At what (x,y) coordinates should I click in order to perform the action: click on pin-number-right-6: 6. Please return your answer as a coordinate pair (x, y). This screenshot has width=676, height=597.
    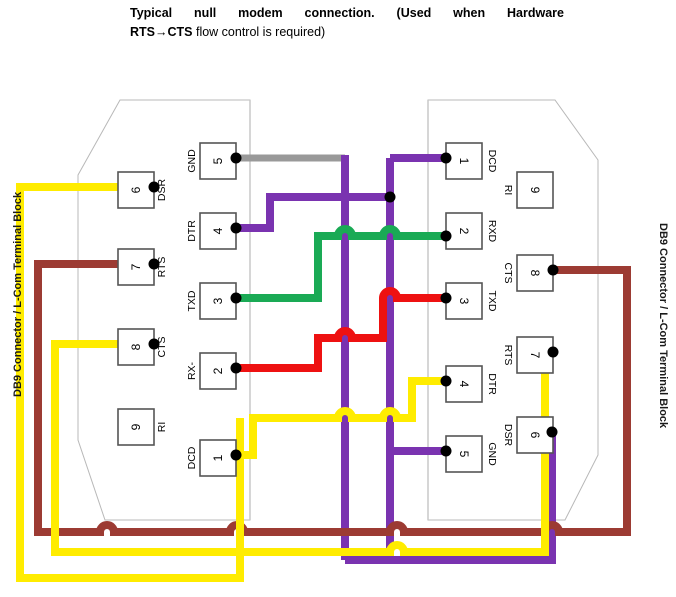
    Looking at the image, I should click on (535, 435).